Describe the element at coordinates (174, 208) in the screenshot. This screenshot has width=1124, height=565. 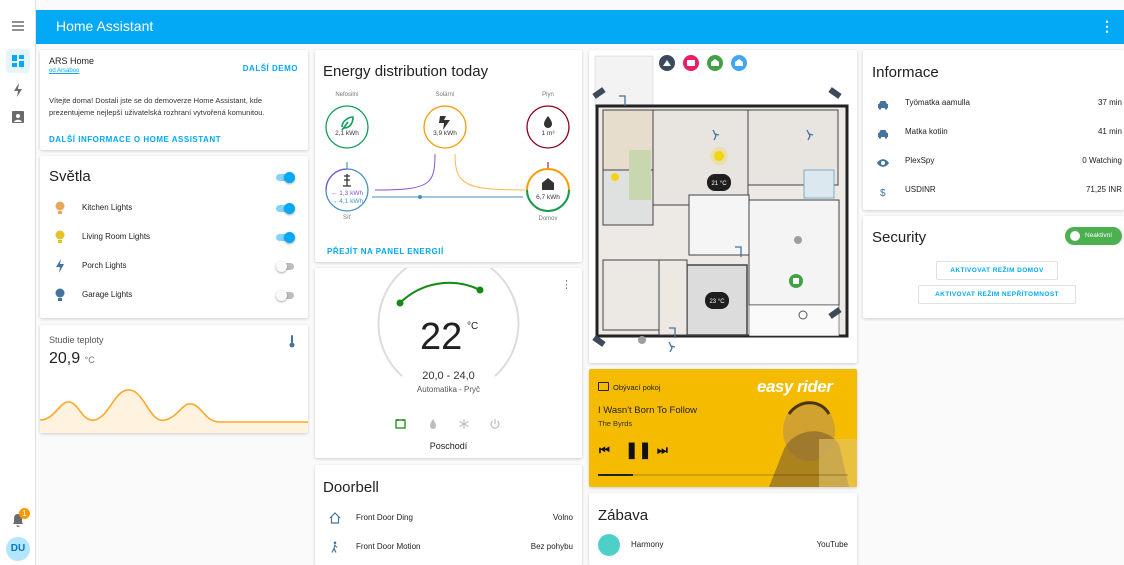
I see `light-row: Kitchen Lights` at that location.